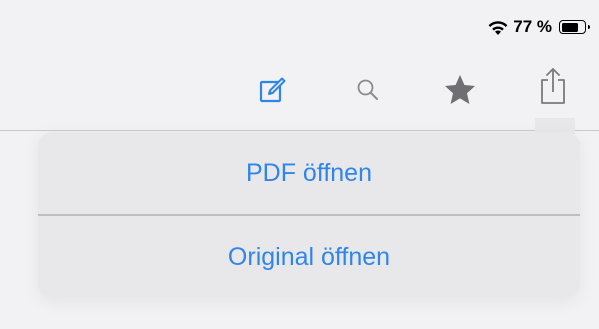  What do you see at coordinates (588, 26) in the screenshot?
I see `battery-tip` at bounding box center [588, 26].